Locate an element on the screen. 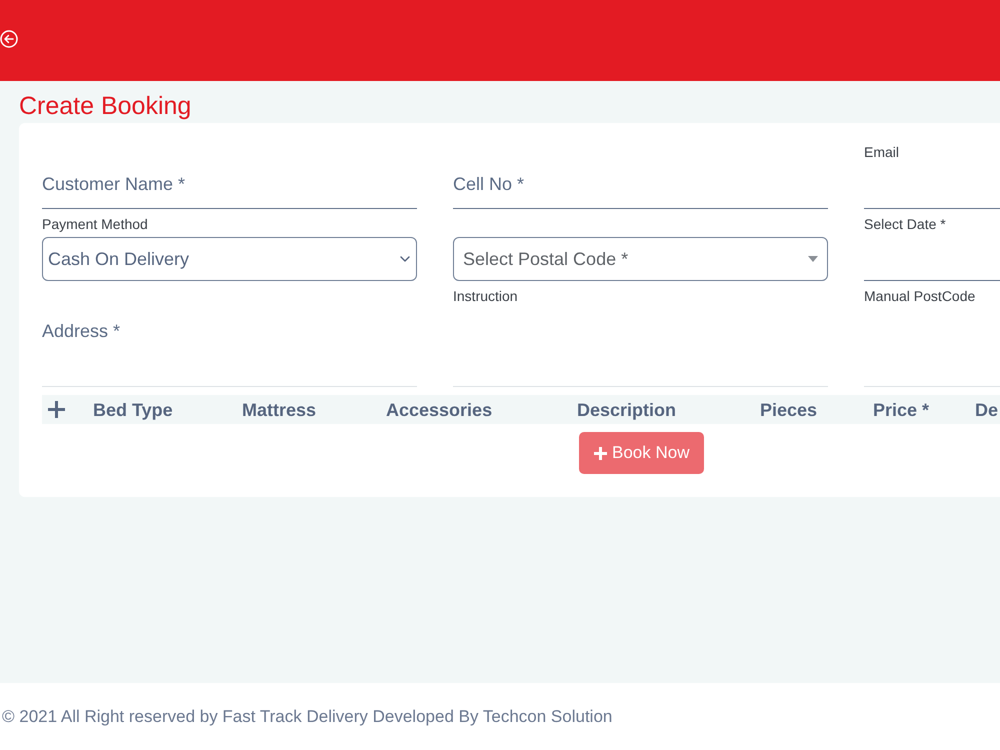 The height and width of the screenshot is (750, 1000). column-header: De is located at coordinates (986, 410).